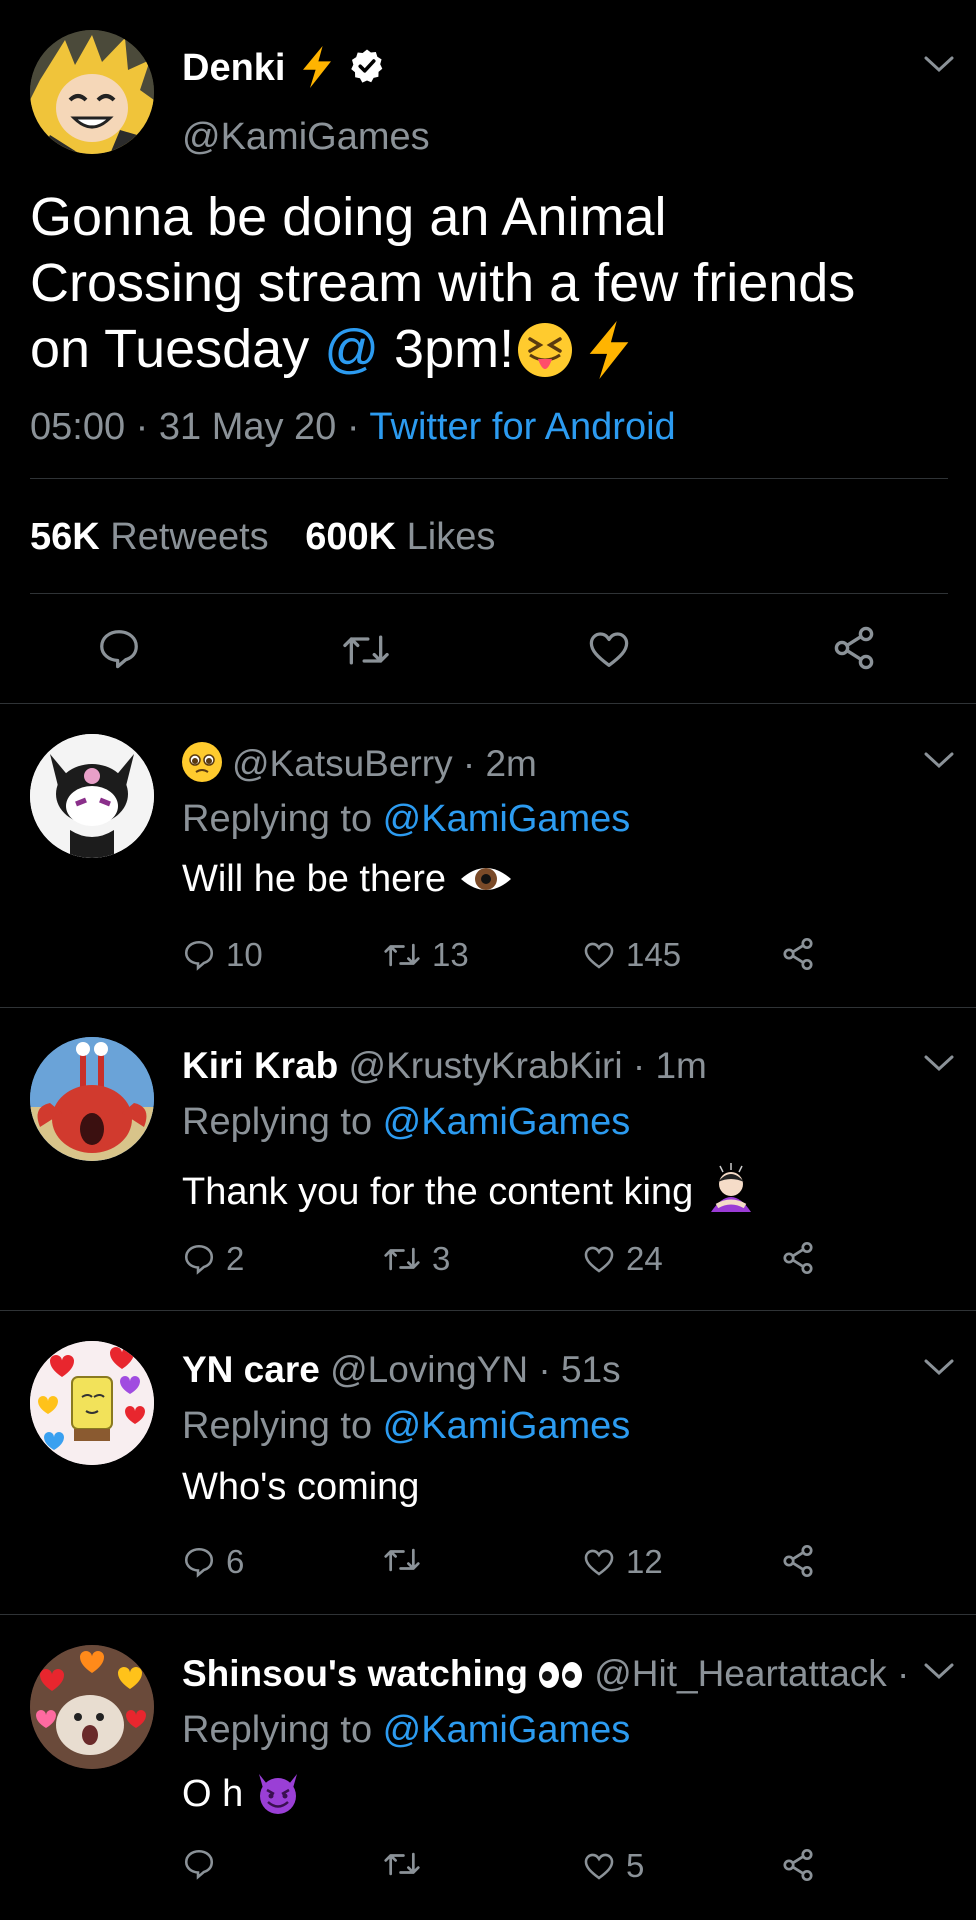 The height and width of the screenshot is (1920, 976). Describe the element at coordinates (441, 1258) in the screenshot. I see `retweet-count: 3` at that location.